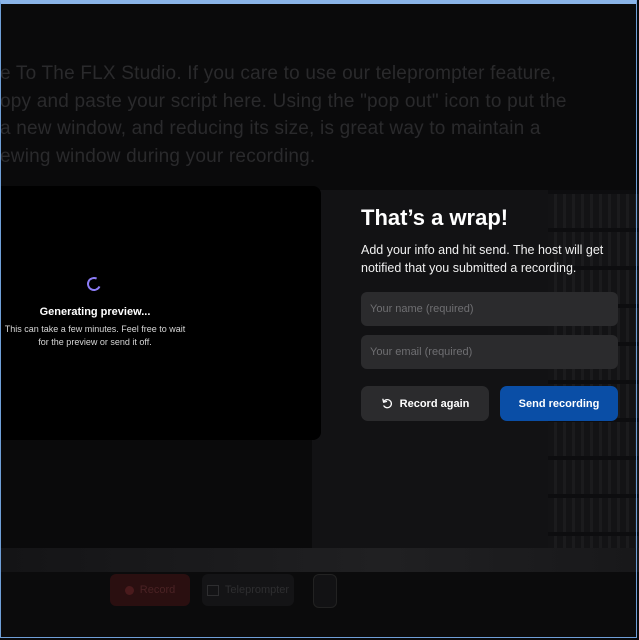 The width and height of the screenshot is (639, 640). Describe the element at coordinates (489, 309) in the screenshot. I see `name-field` at that location.